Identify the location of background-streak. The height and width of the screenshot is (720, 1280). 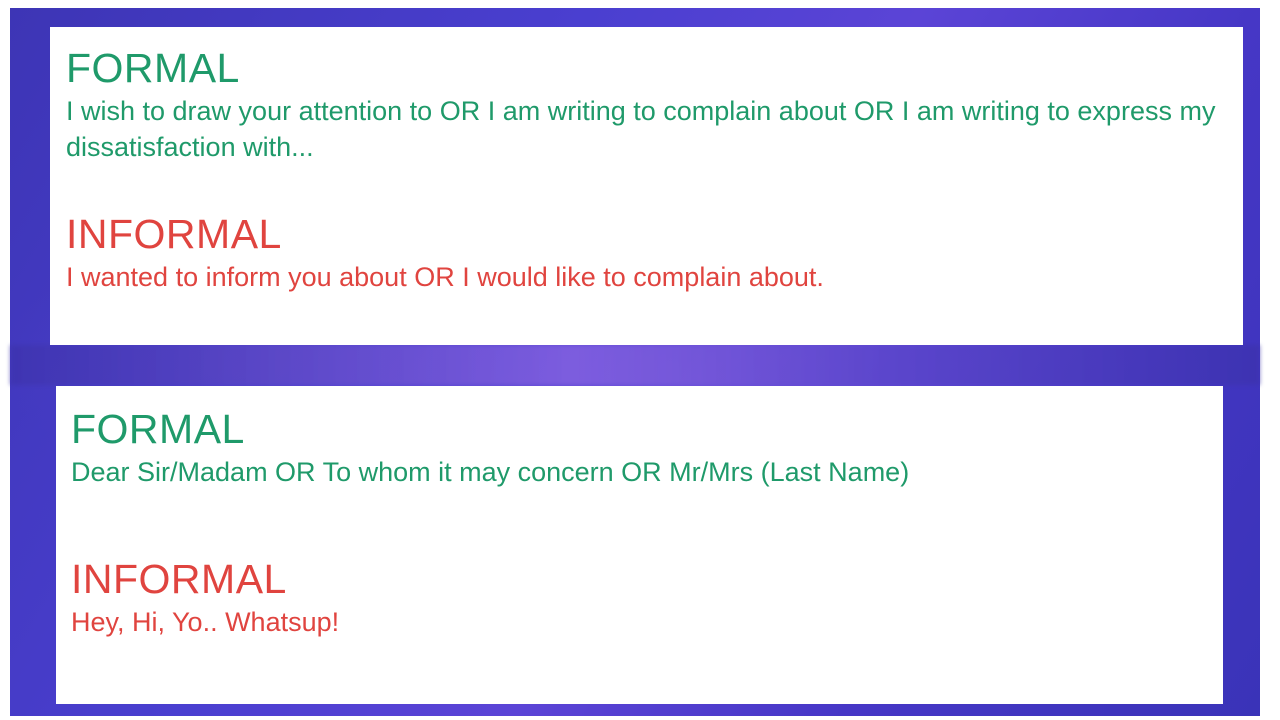
(635, 365).